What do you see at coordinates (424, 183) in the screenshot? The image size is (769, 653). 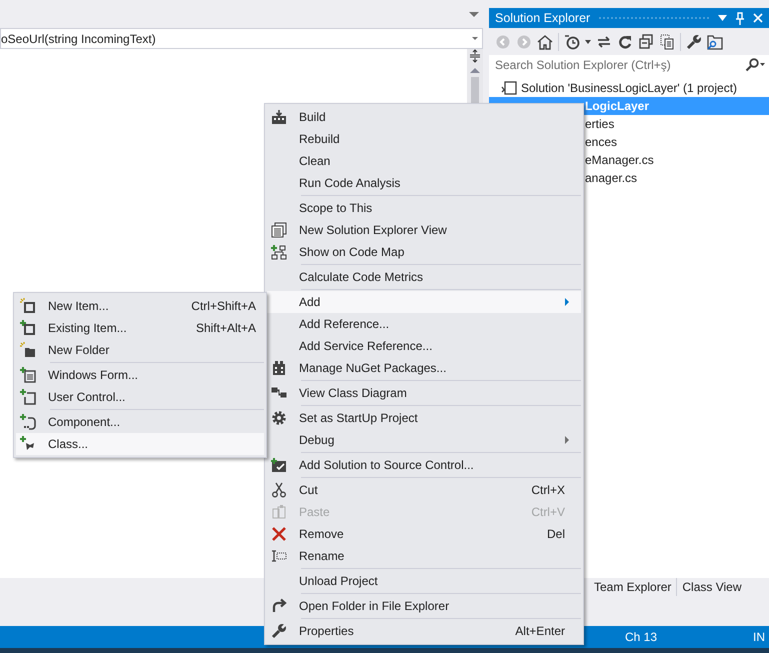 I see `menu-item: Run Code Analysis` at bounding box center [424, 183].